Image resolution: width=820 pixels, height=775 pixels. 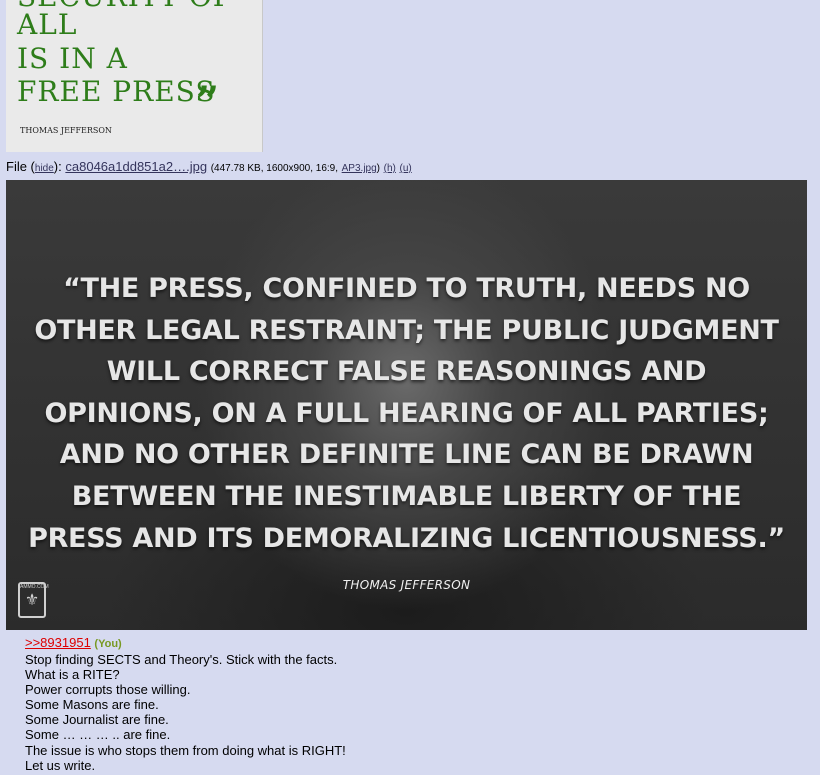 I want to click on image-attribution: THOMAS JEFFERSON, so click(x=406, y=585).